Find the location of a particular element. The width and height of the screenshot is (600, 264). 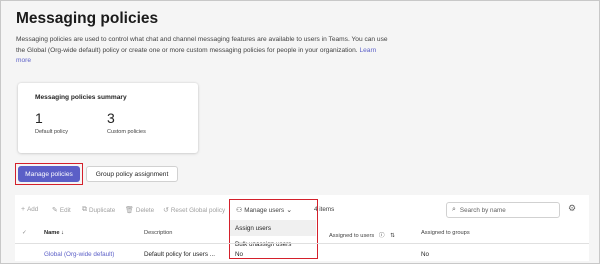

assigned-users-label: Assigned to users is located at coordinates (352, 236).